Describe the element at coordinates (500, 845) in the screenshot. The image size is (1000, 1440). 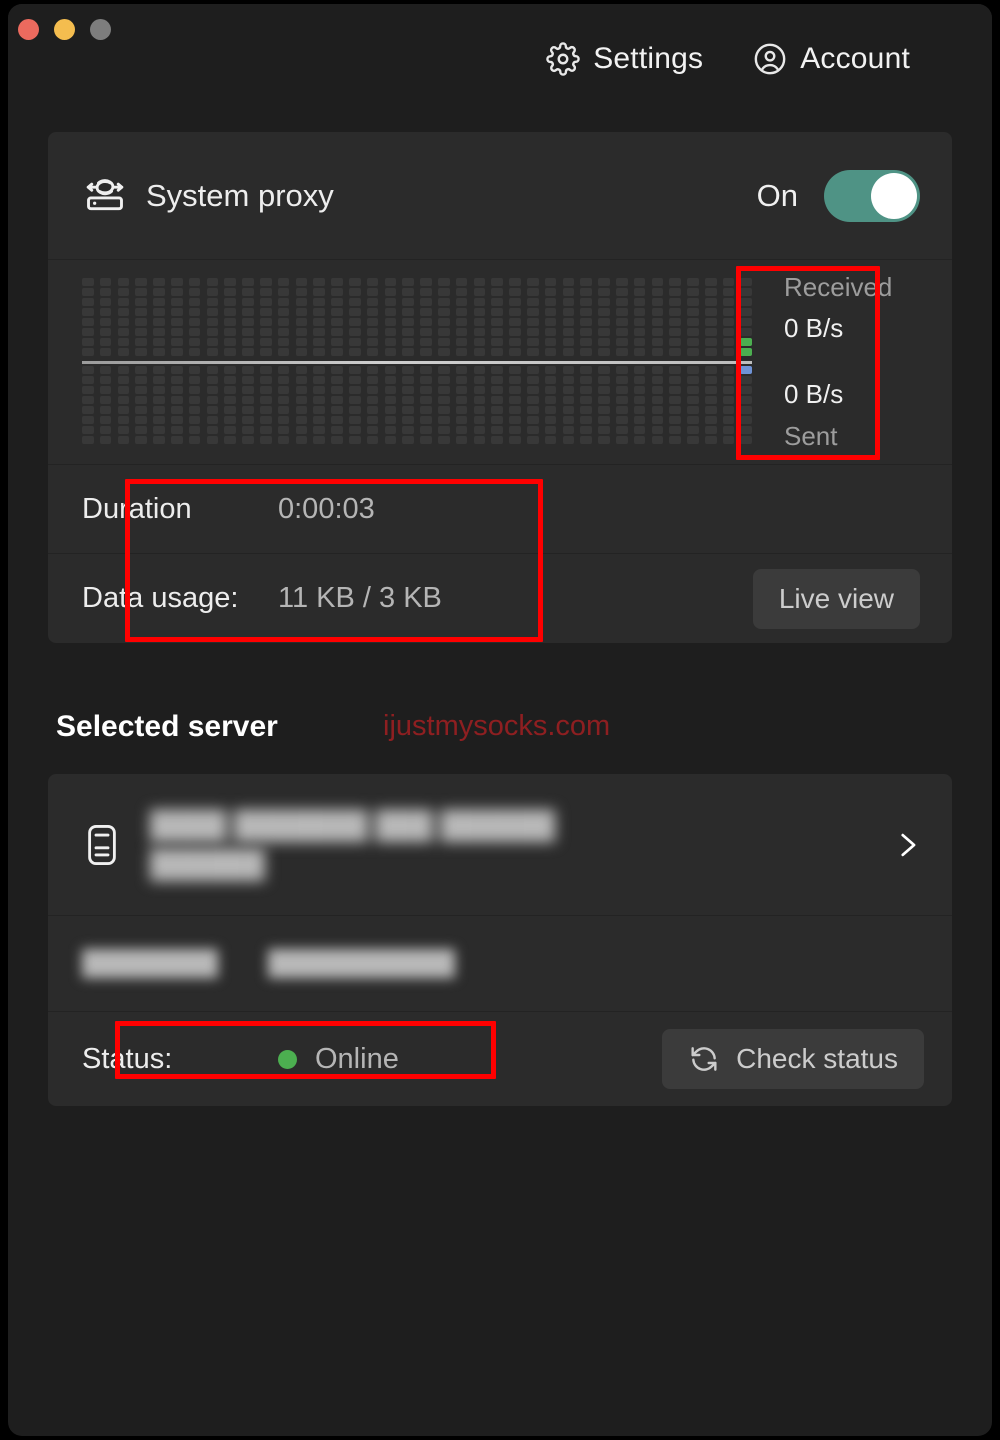
I see `server-row: ████ ███████ ███ ██████ ██████` at that location.